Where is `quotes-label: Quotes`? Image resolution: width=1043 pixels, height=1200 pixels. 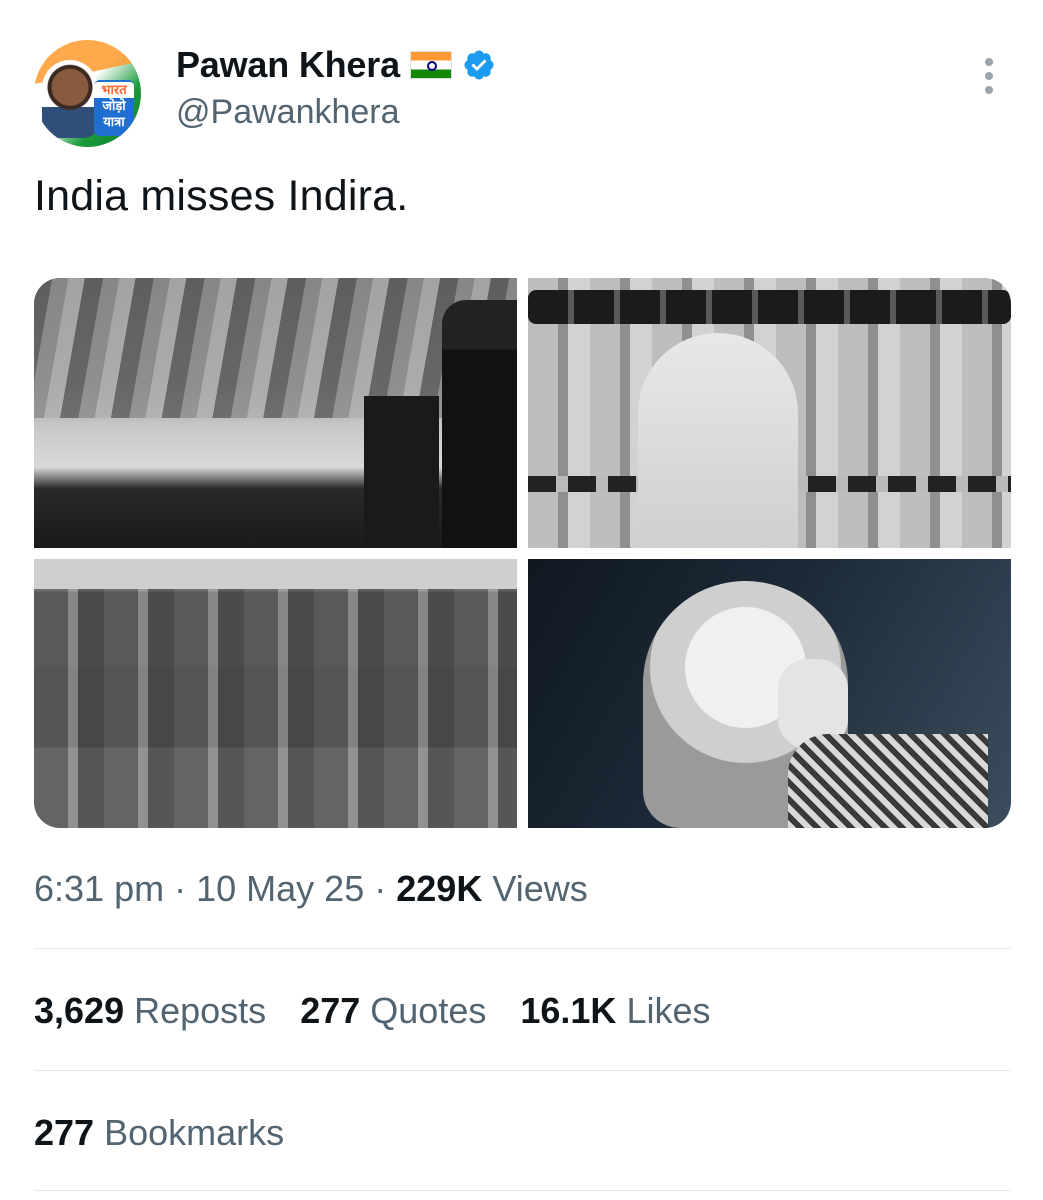
quotes-label: Quotes is located at coordinates (428, 1010).